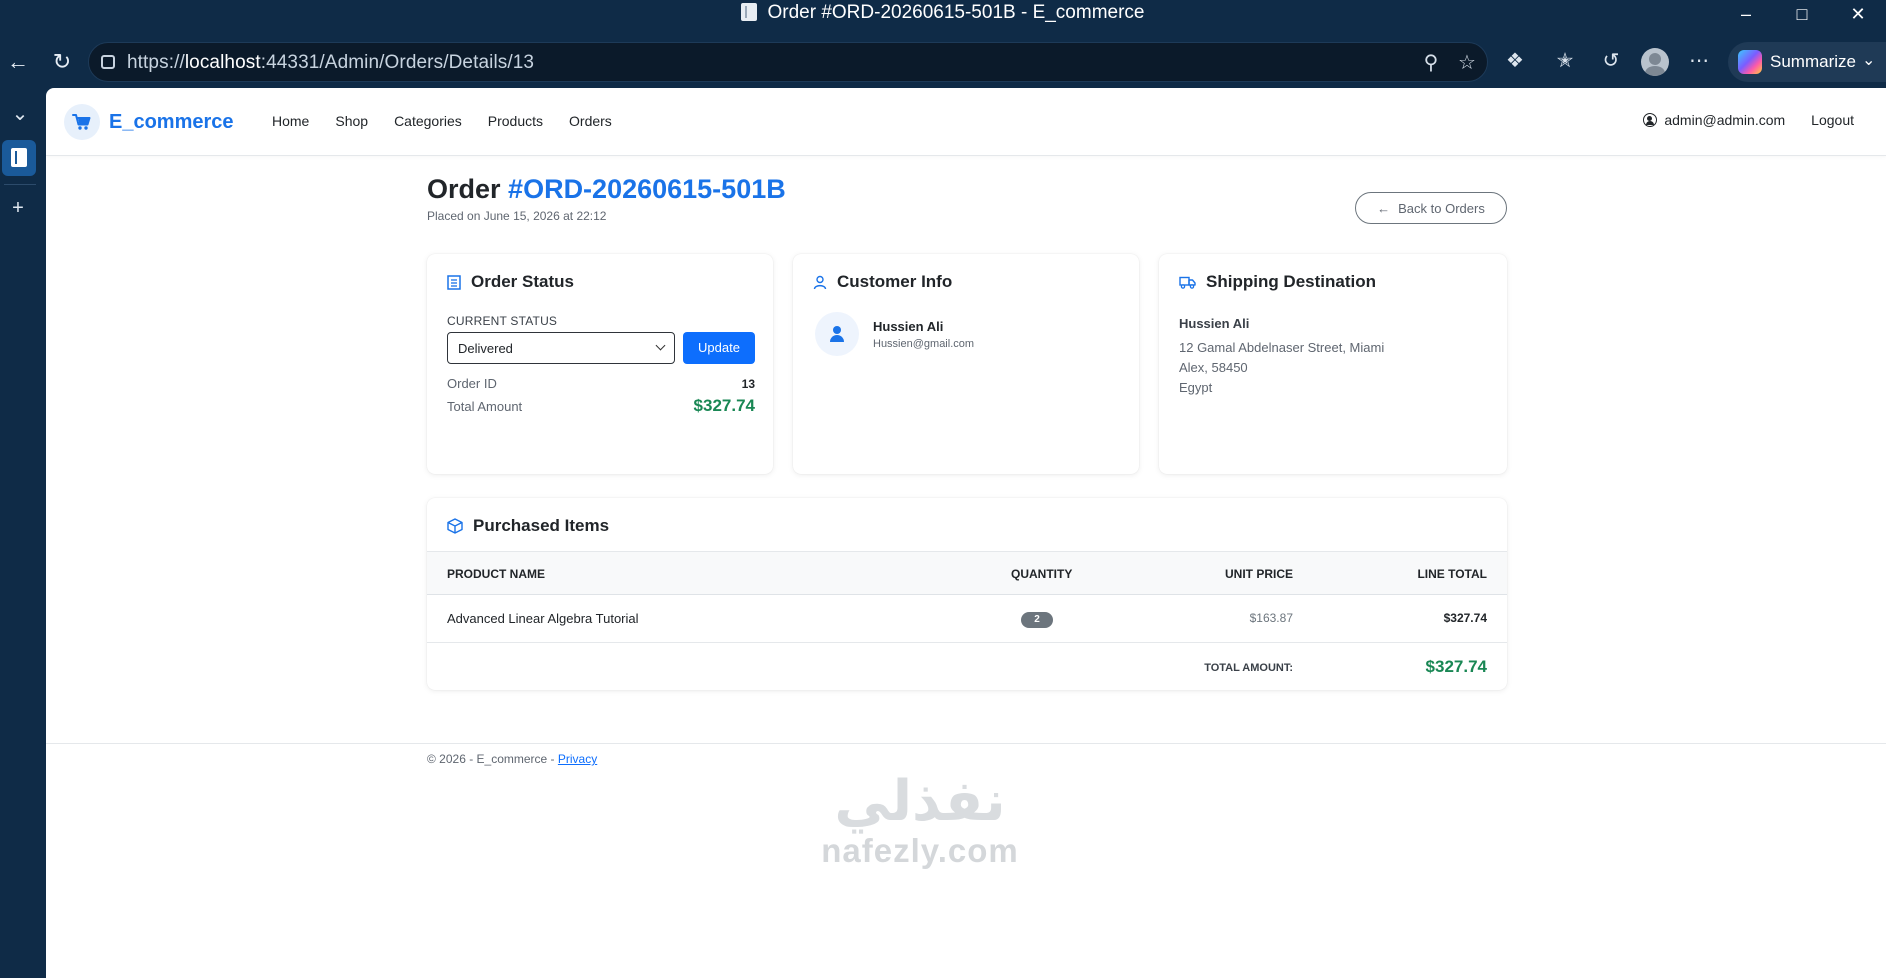 The height and width of the screenshot is (978, 1886). What do you see at coordinates (1655, 62) in the screenshot?
I see `profile-avatar` at bounding box center [1655, 62].